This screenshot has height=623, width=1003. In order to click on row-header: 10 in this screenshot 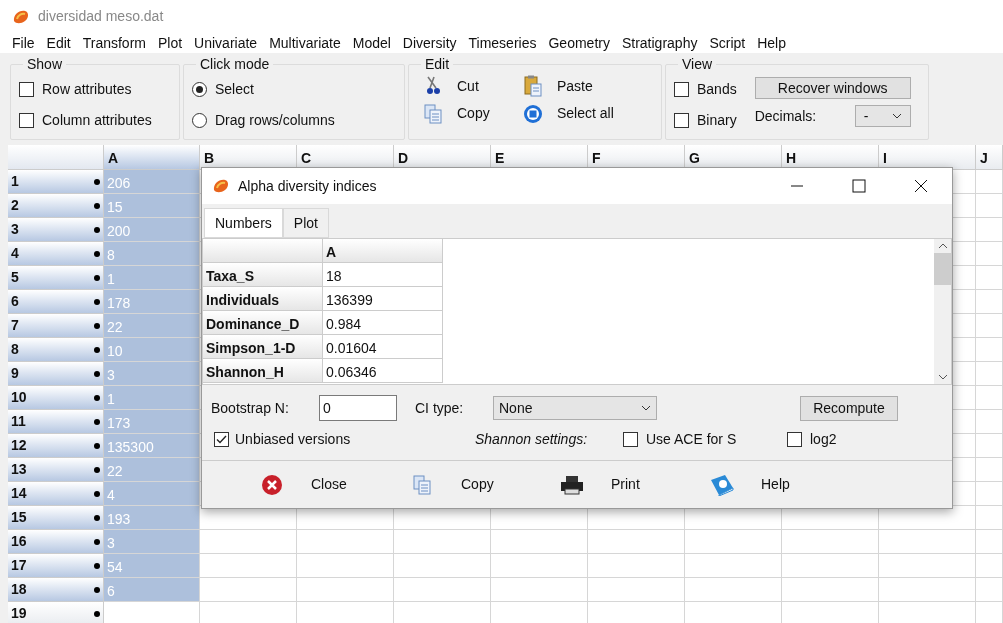, I will do `click(56, 398)`.